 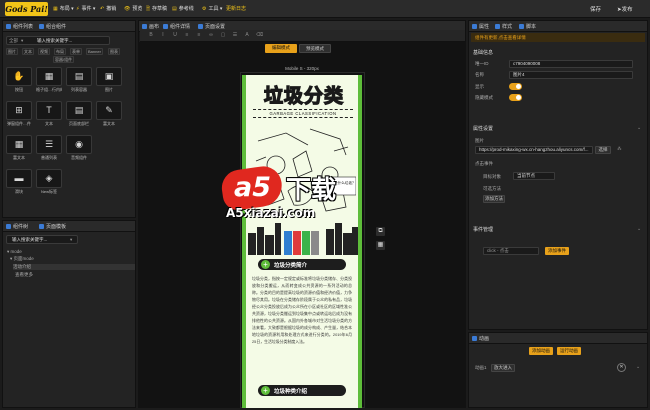 I want to click on tab-properties: 属性, so click(x=480, y=26).